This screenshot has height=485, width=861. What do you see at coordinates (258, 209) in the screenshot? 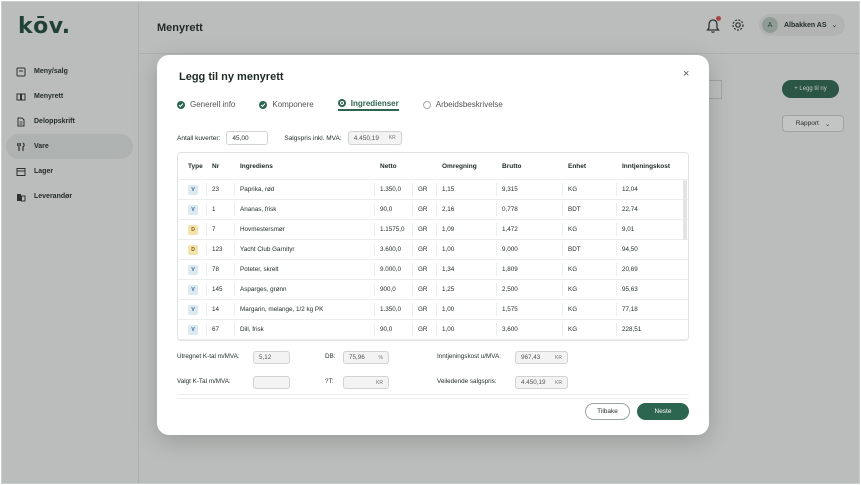
I see `cell-ingrediens: Ananas, frisk` at bounding box center [258, 209].